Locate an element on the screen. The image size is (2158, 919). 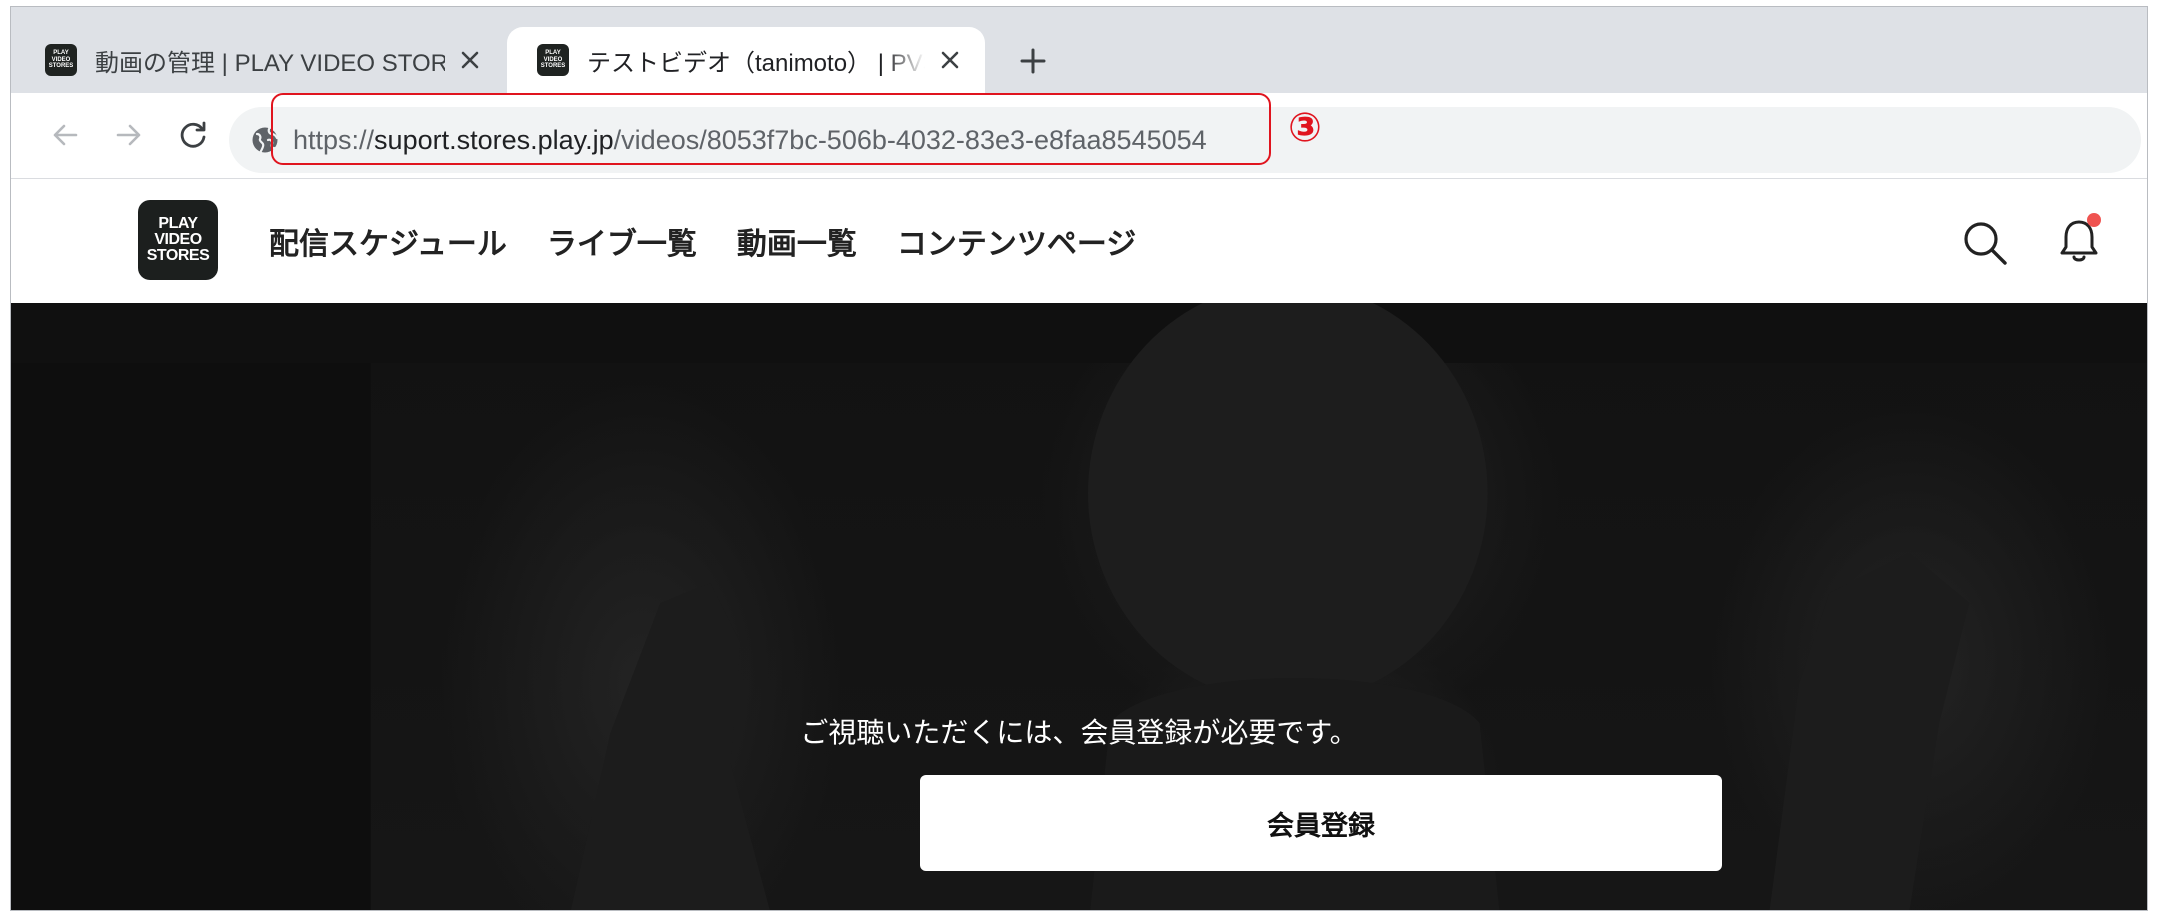
site-logo: PLAY VIDEO STORES is located at coordinates (178, 240).